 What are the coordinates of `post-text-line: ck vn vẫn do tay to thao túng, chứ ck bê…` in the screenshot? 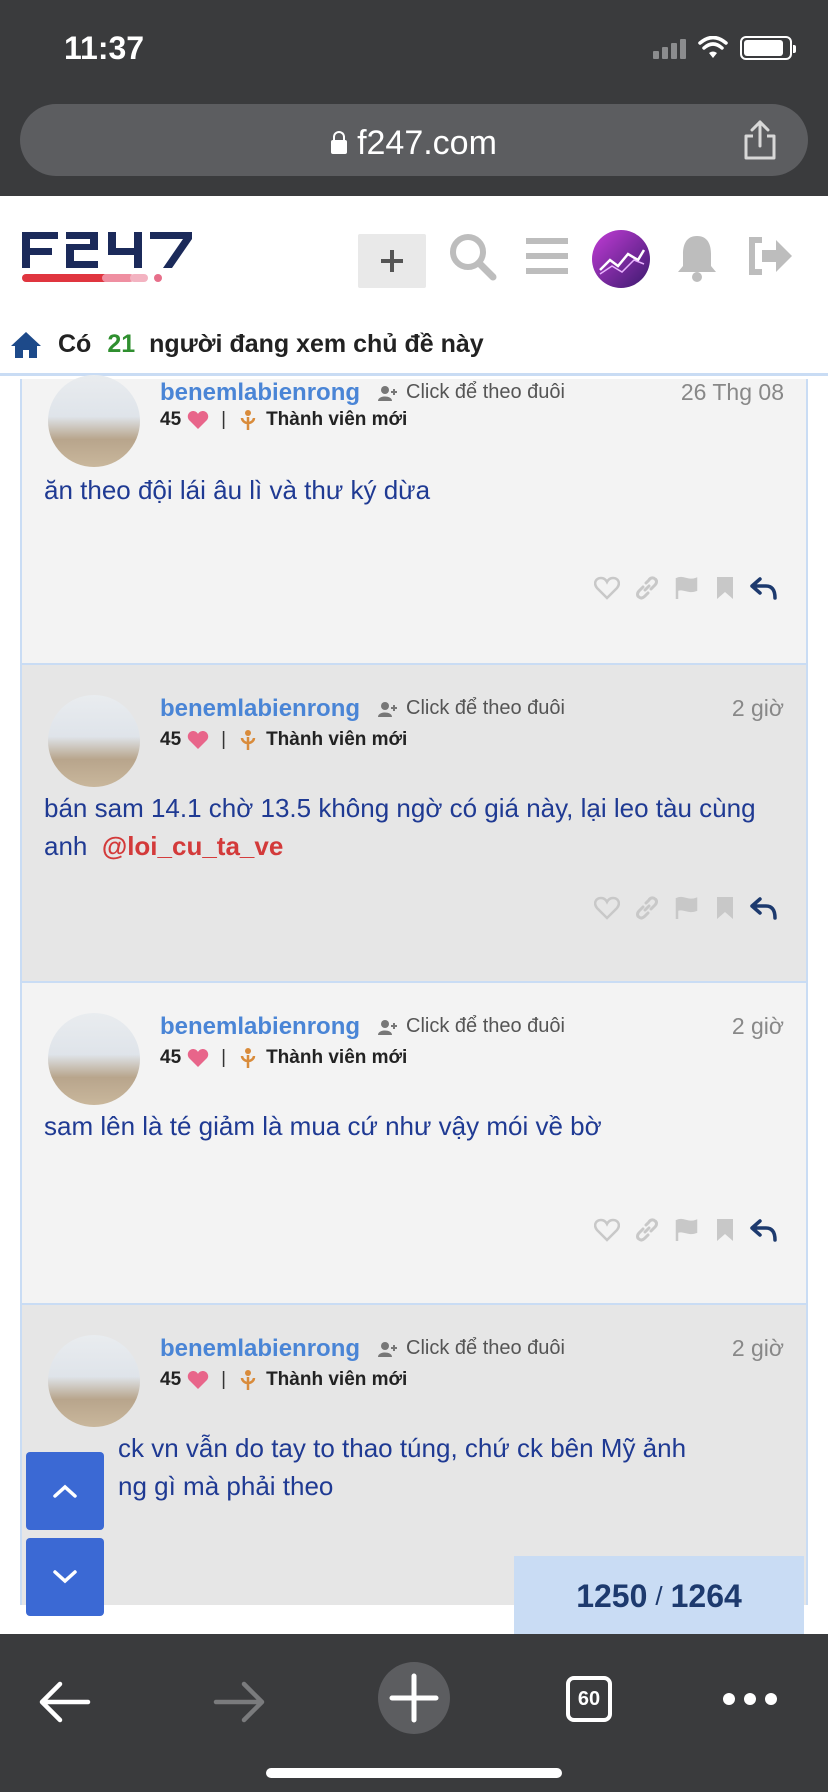 It's located at (402, 1448).